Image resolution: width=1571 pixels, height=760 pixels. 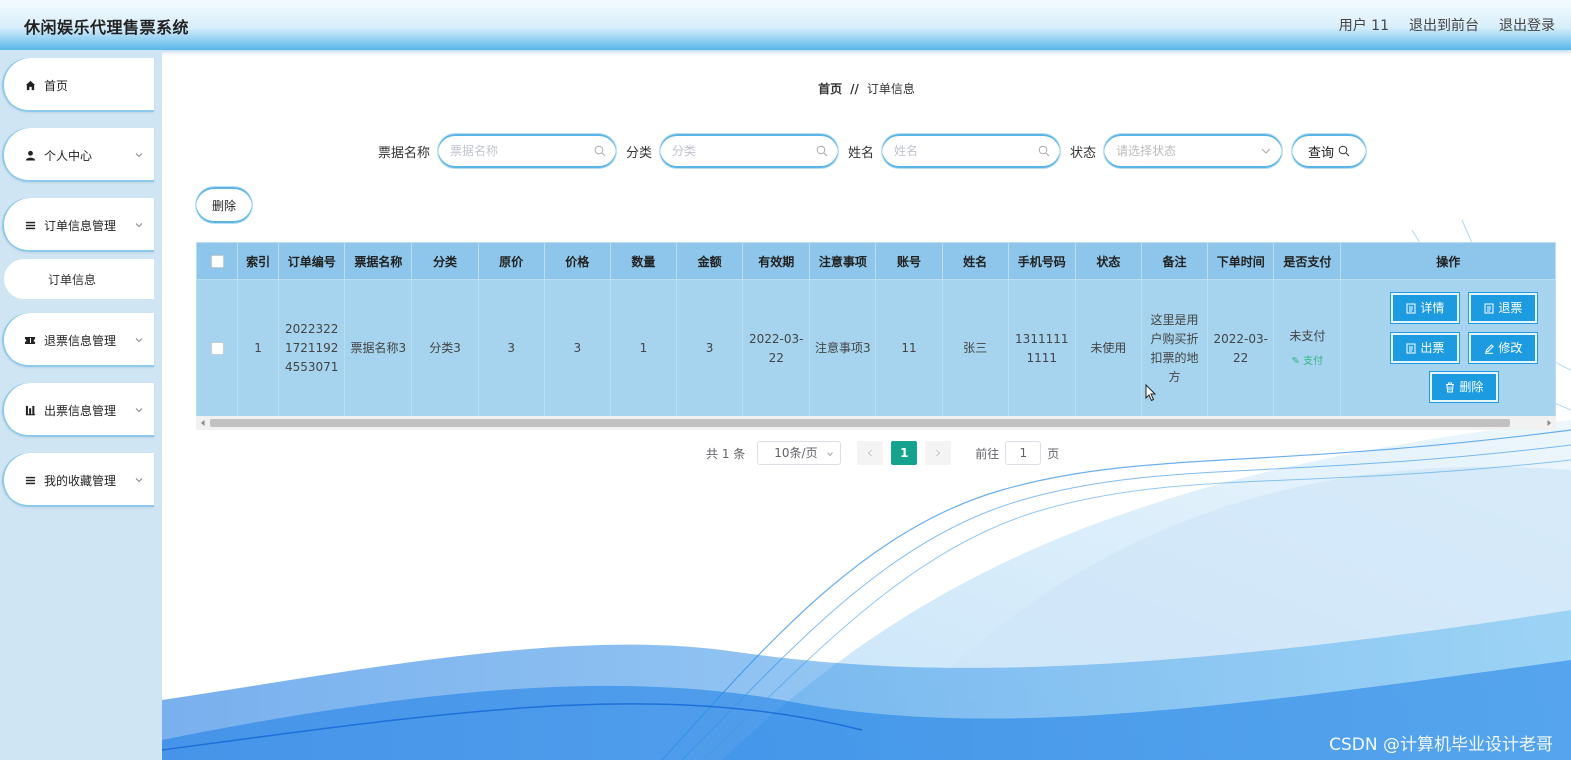 What do you see at coordinates (1448, 261) in the screenshot?
I see `column-header: 操作` at bounding box center [1448, 261].